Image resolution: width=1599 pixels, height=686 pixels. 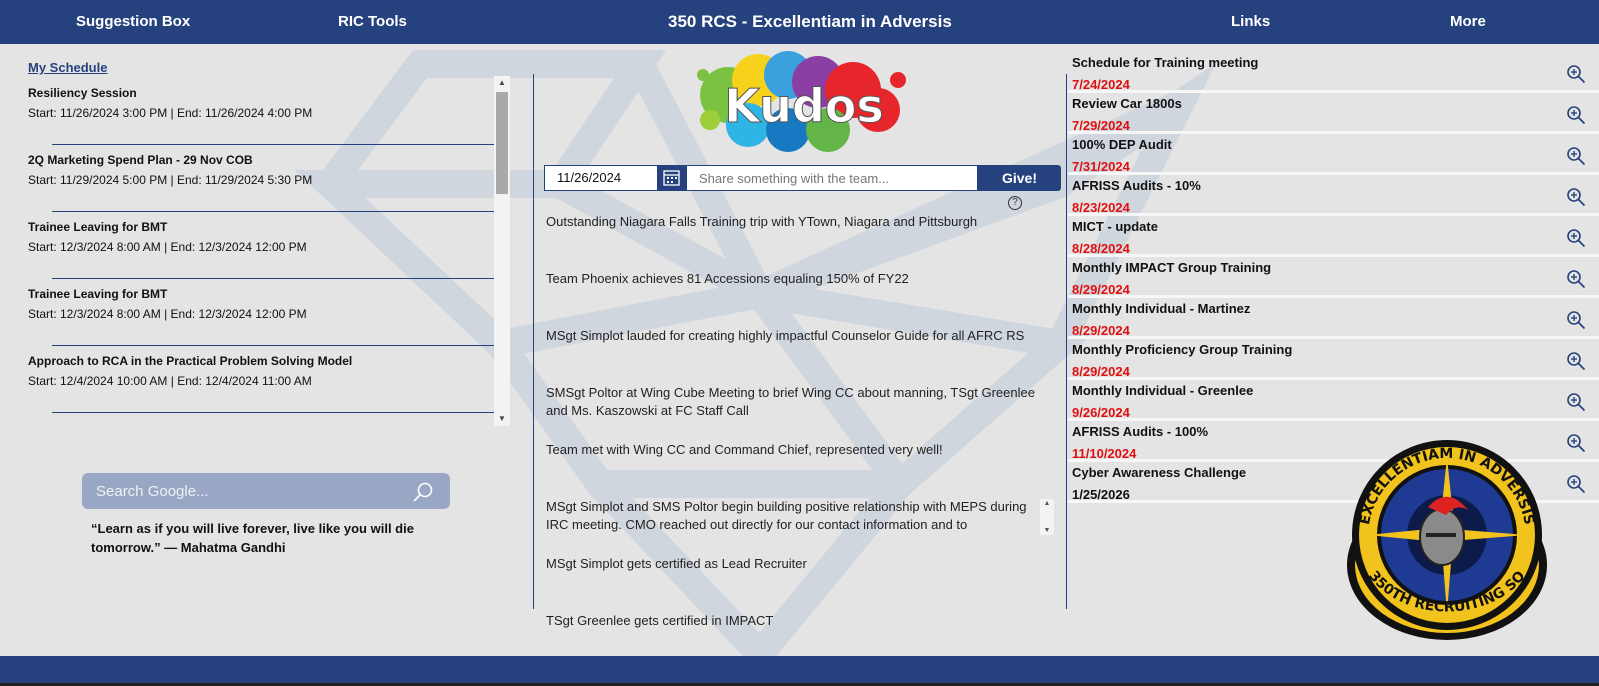 I want to click on event-name: Monthly Proficiency Group Training, so click(x=1182, y=349).